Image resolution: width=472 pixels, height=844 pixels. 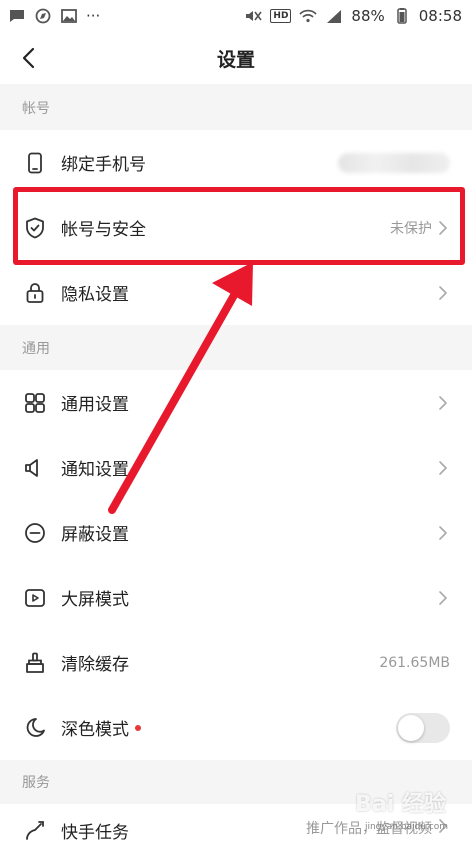 What do you see at coordinates (95, 405) in the screenshot?
I see `row-label: 通用设置` at bounding box center [95, 405].